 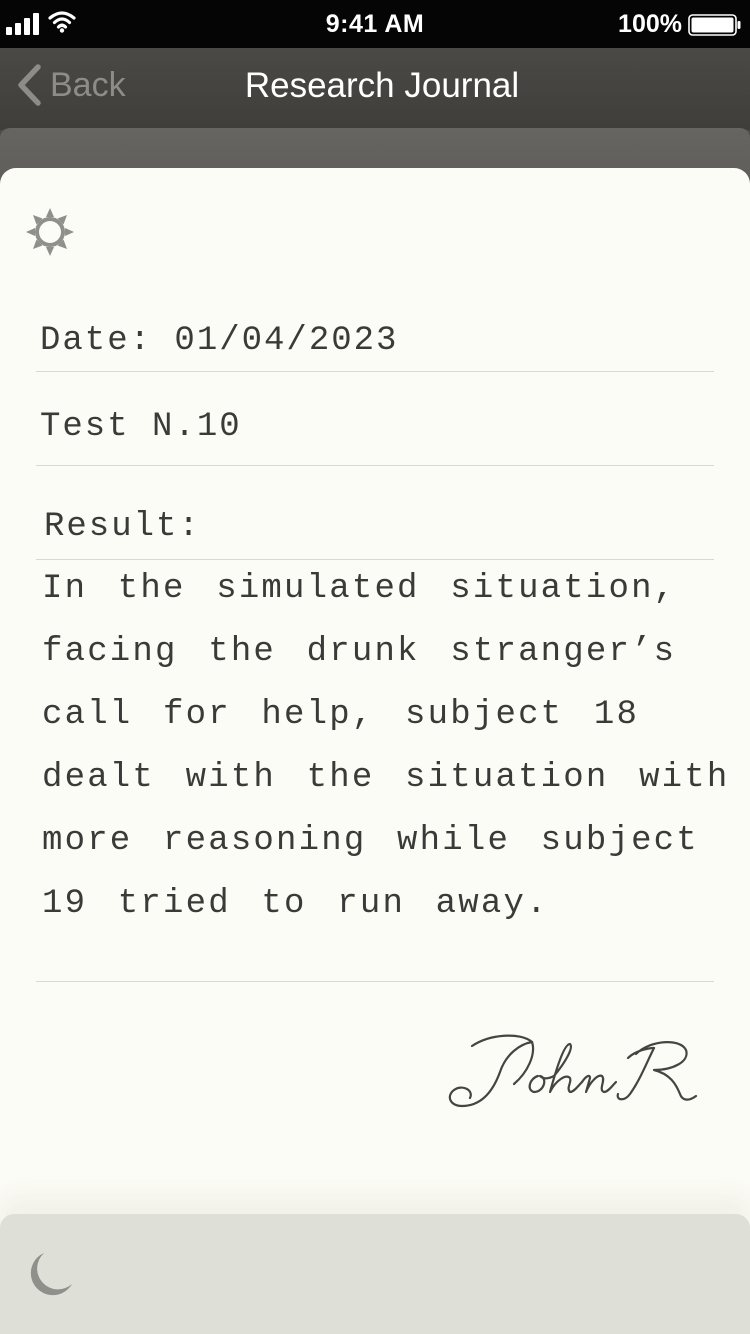 I want to click on bottom-toolbar, so click(x=375, y=1274).